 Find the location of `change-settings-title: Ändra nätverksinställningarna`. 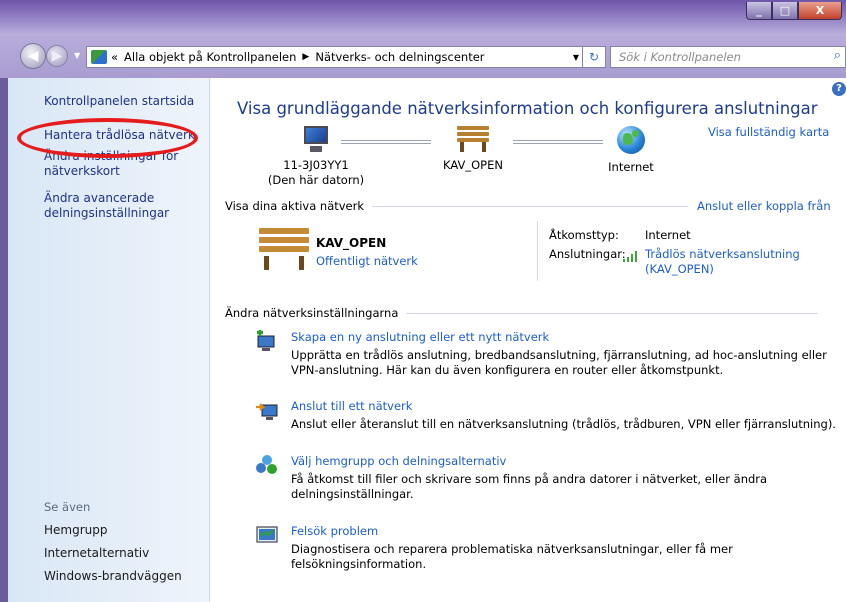

change-settings-title: Ändra nätverksinställningarna is located at coordinates (312, 313).